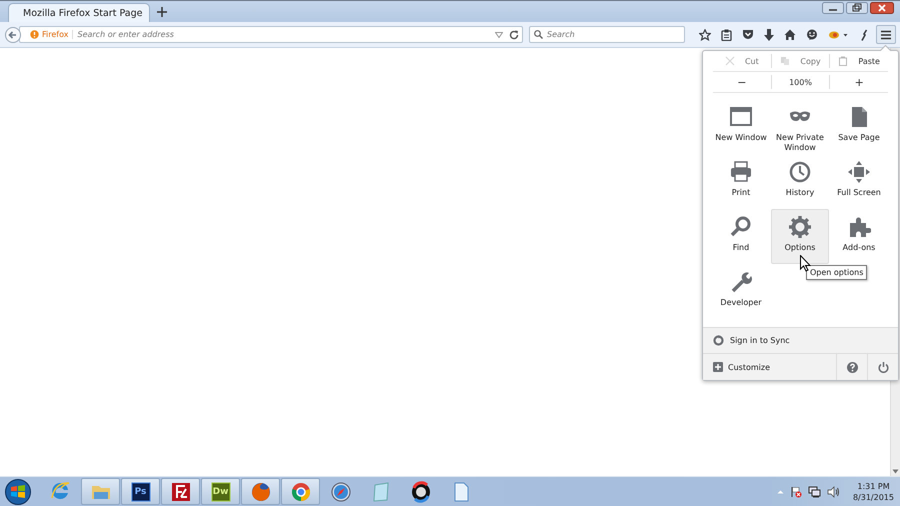 This screenshot has width=900, height=506. What do you see at coordinates (858, 61) in the screenshot?
I see `edit-button: Paste` at bounding box center [858, 61].